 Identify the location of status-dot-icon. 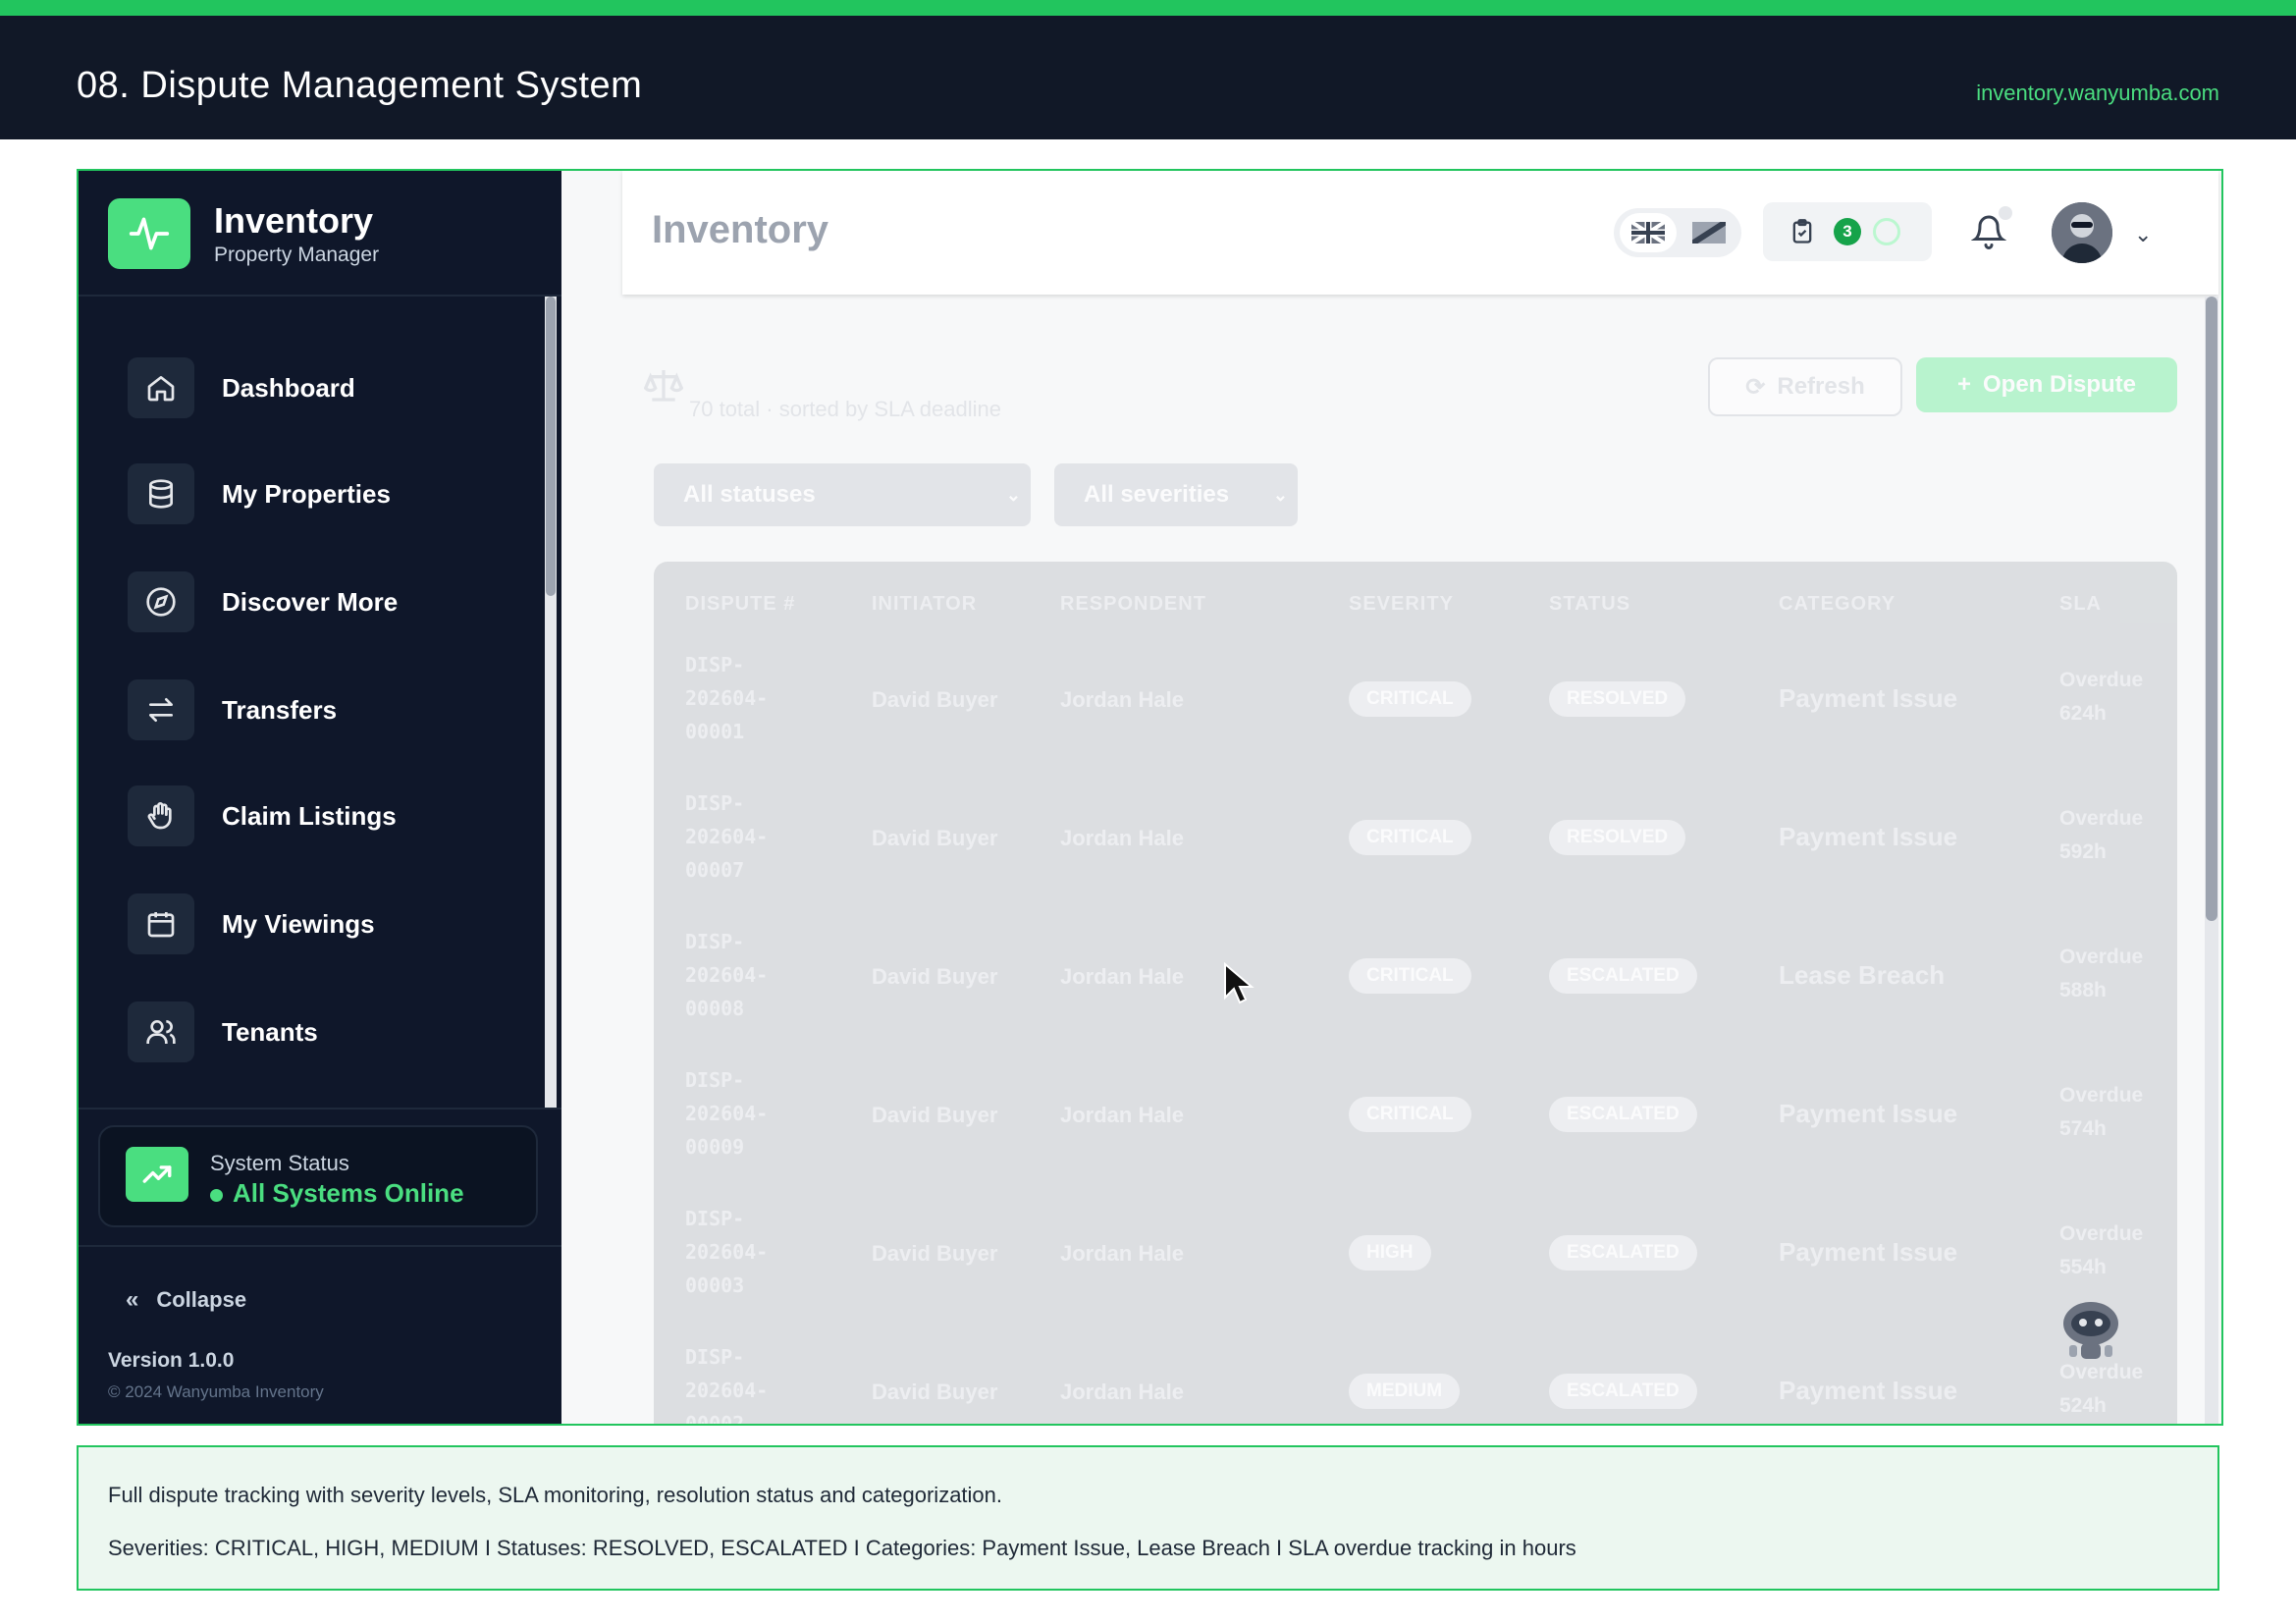
(217, 1195).